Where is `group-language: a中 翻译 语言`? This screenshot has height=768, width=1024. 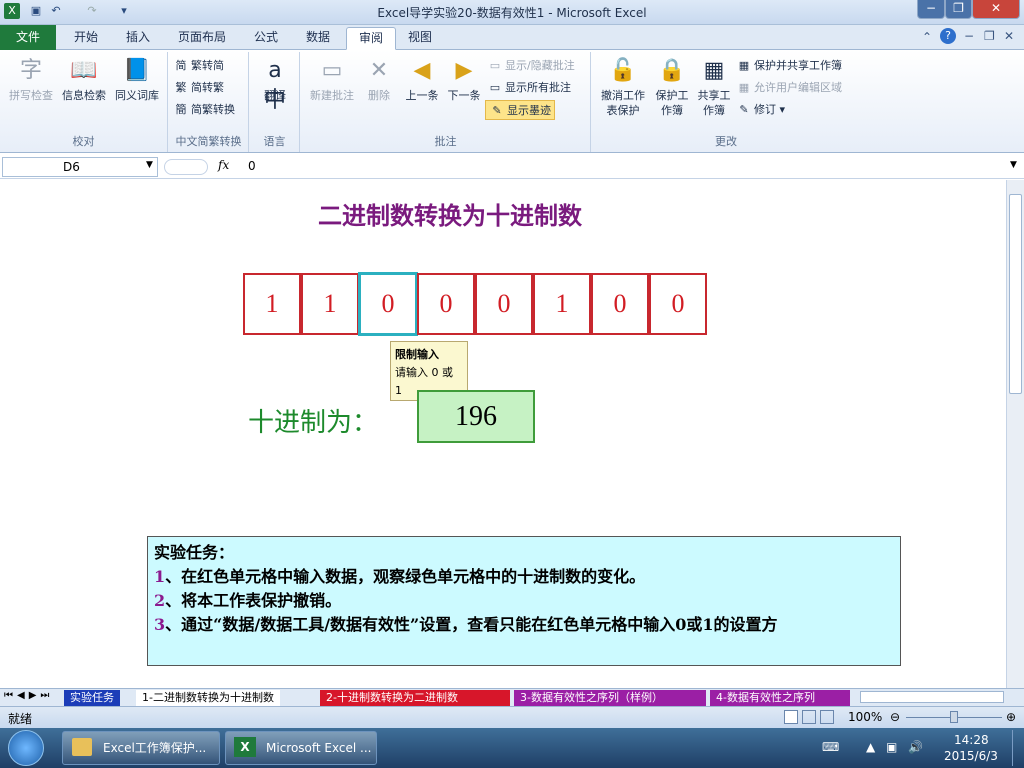 group-language: a中 翻译 语言 is located at coordinates (275, 102).